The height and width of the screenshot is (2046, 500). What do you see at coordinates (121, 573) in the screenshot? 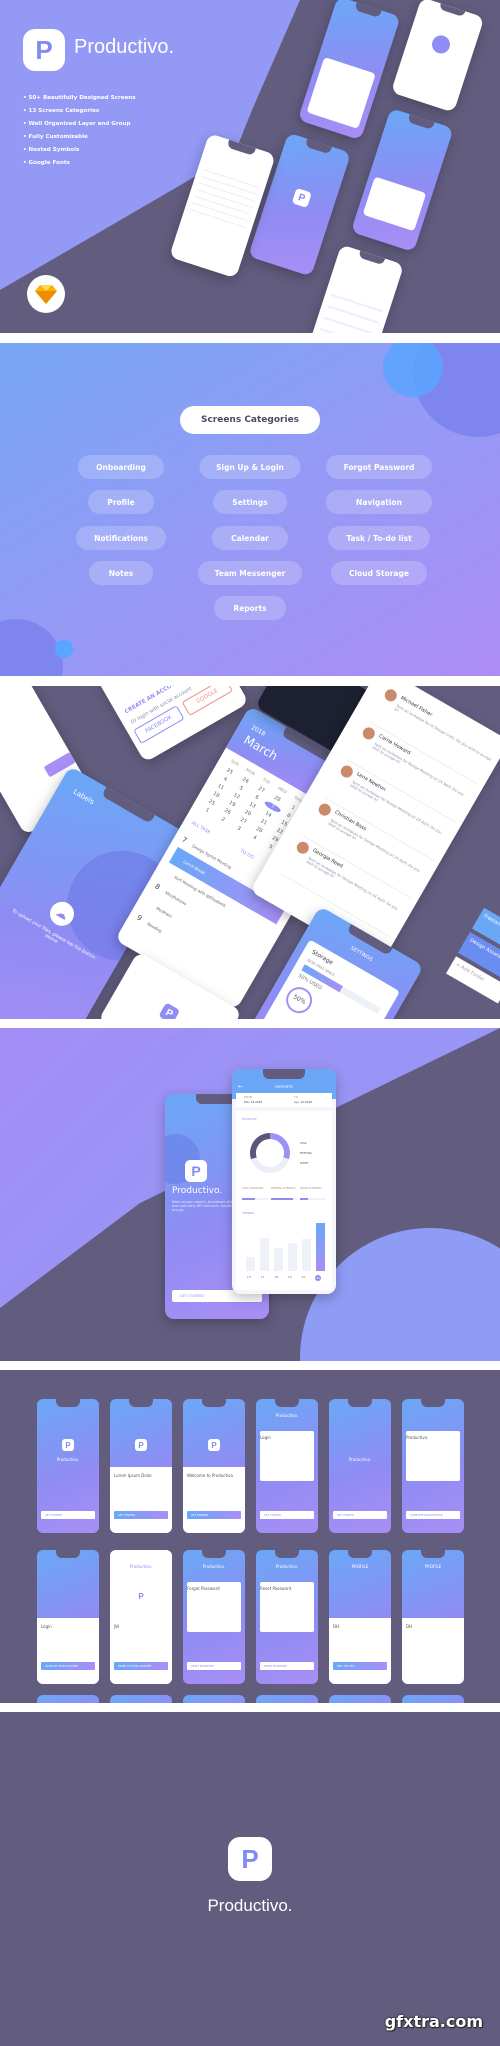
I see `category-pill: Notes` at bounding box center [121, 573].